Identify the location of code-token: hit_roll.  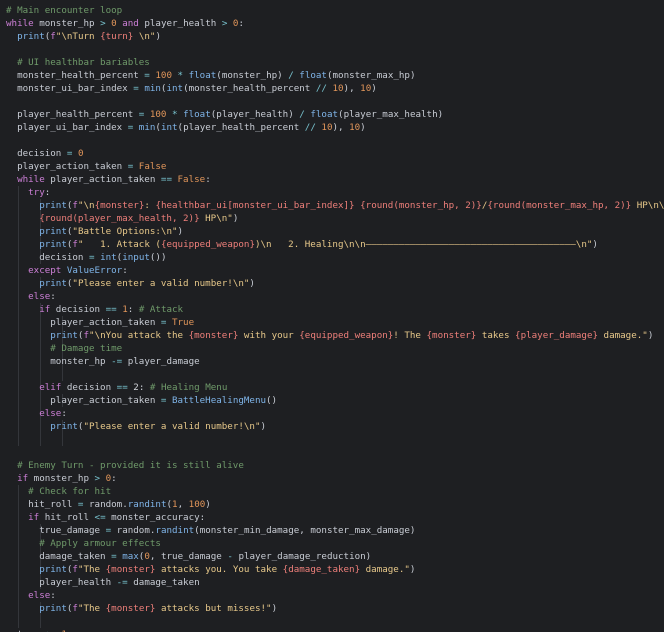
(53, 504).